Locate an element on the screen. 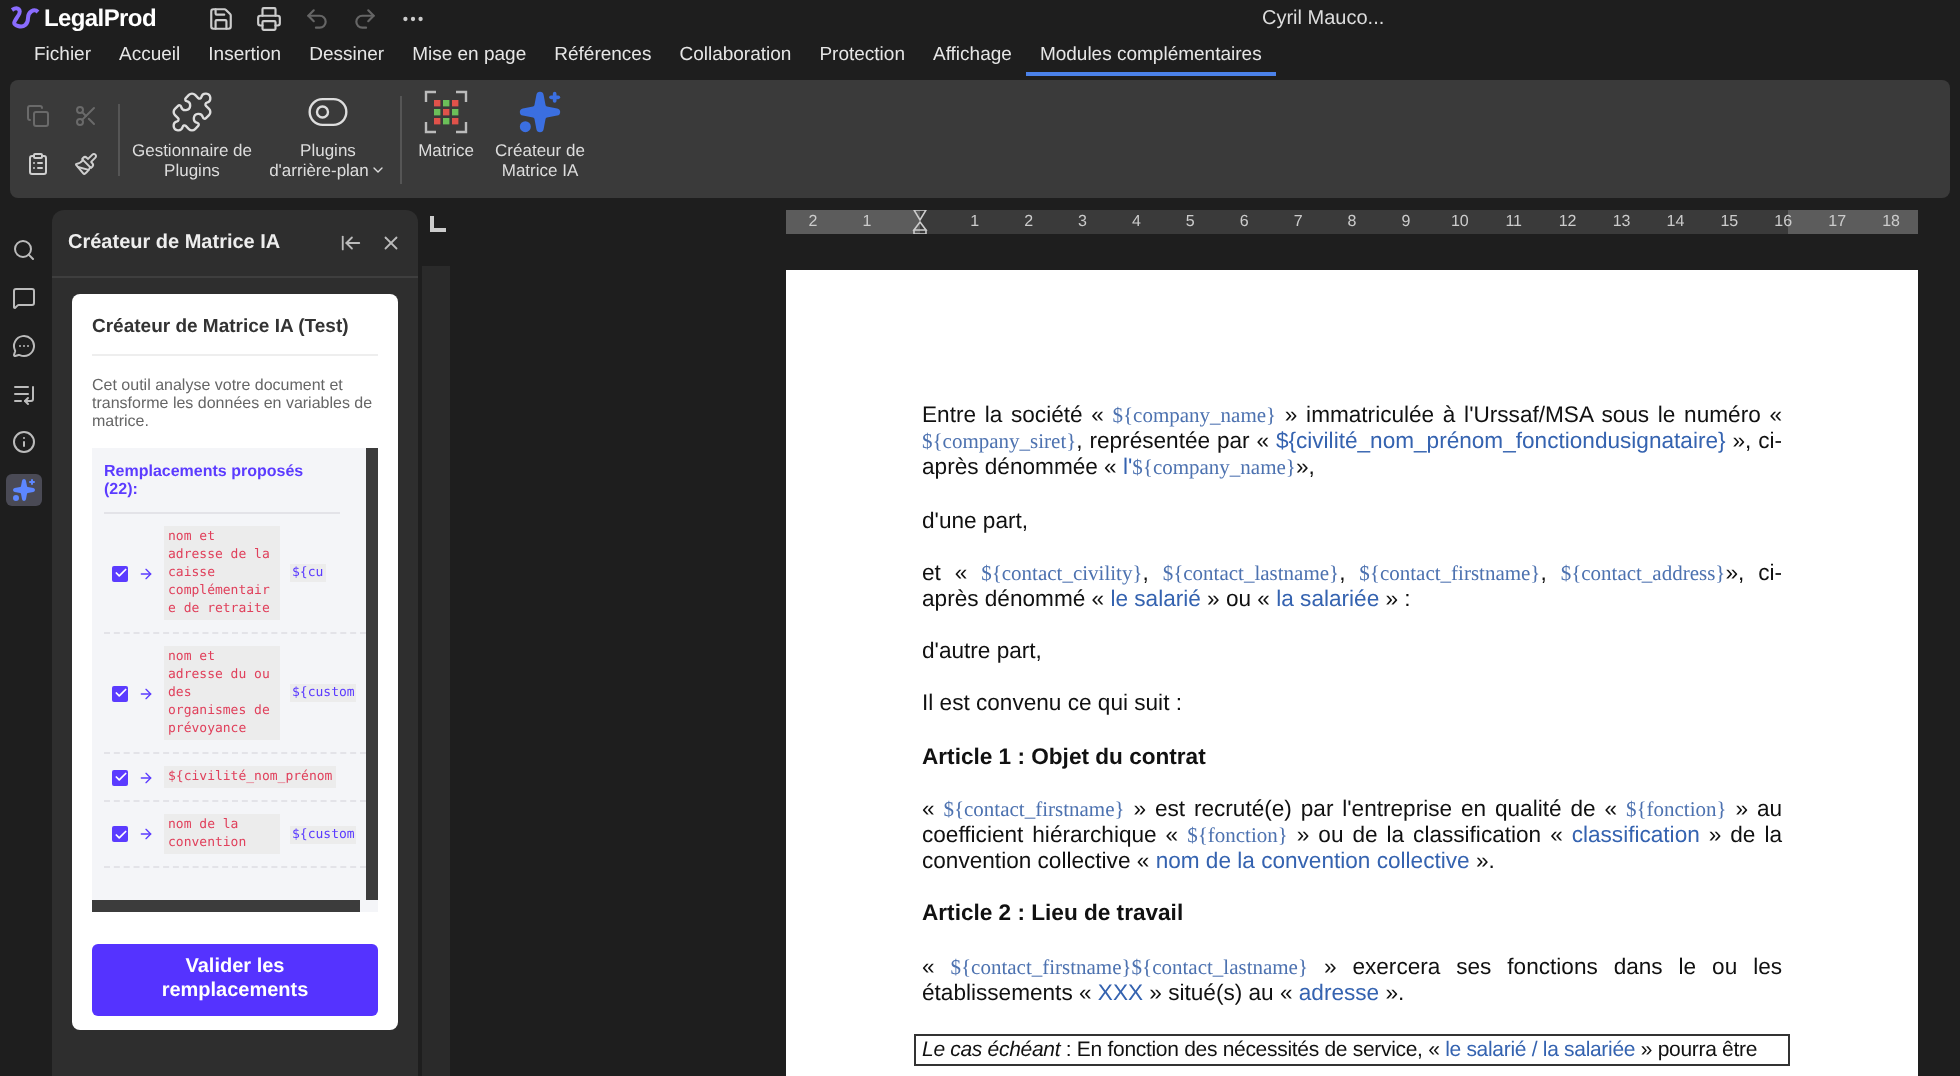 This screenshot has height=1076, width=1960. collapse-icon is located at coordinates (351, 243).